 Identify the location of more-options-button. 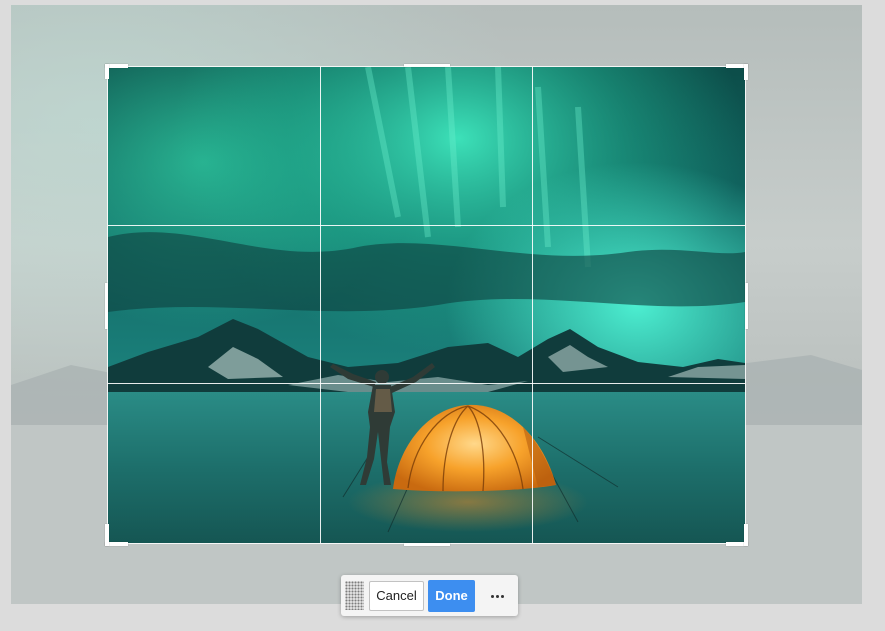
(496, 596).